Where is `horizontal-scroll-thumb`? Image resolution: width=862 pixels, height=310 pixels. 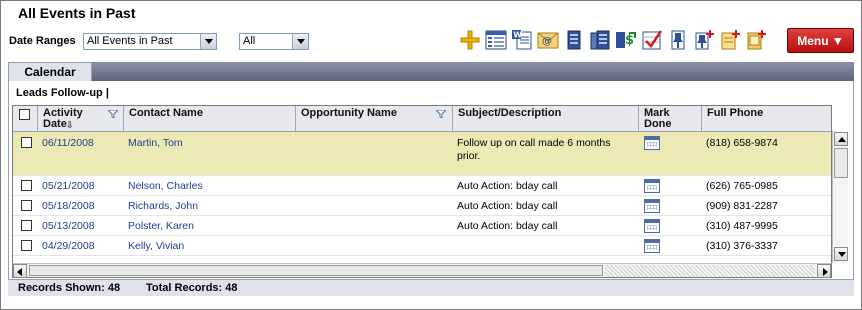
horizontal-scroll-thumb is located at coordinates (316, 270).